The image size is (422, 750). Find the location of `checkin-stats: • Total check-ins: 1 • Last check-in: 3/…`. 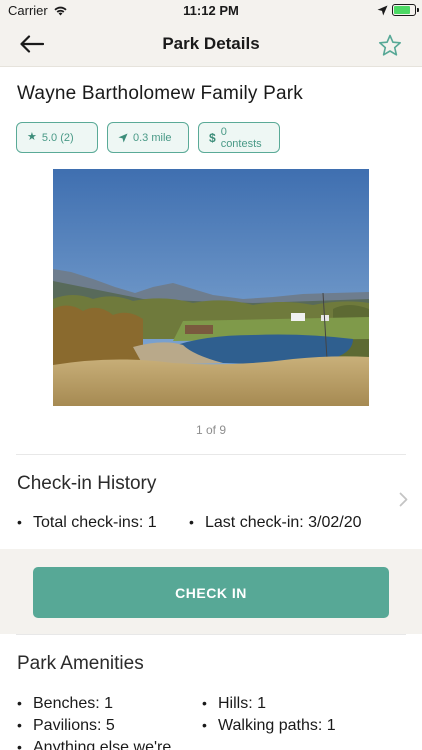

checkin-stats: • Total check-ins: 1 • Last check-in: 3/… is located at coordinates (207, 523).